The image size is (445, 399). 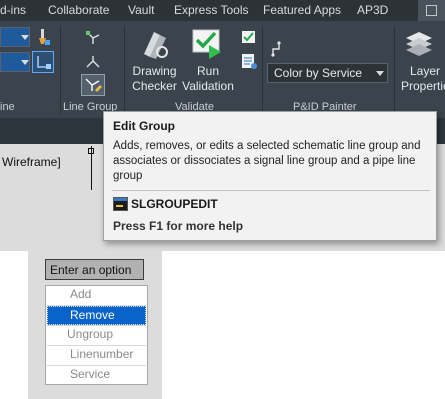 What do you see at coordinates (141, 10) in the screenshot?
I see `tab-vault: Vault` at bounding box center [141, 10].